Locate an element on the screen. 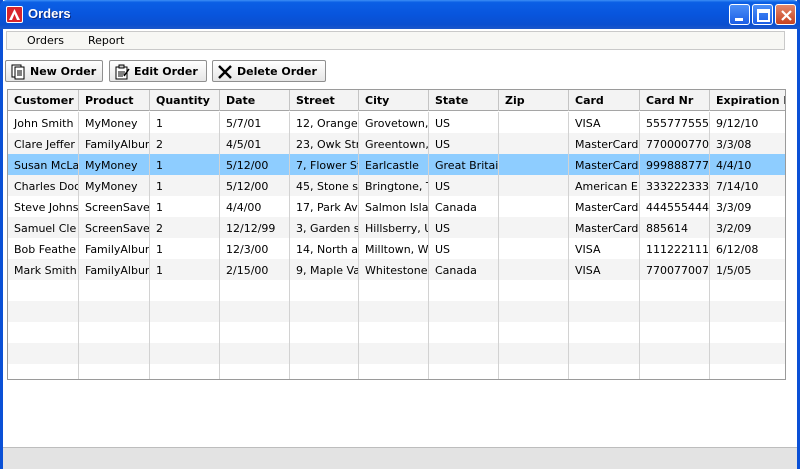  new-order-button: New Order is located at coordinates (54, 71).